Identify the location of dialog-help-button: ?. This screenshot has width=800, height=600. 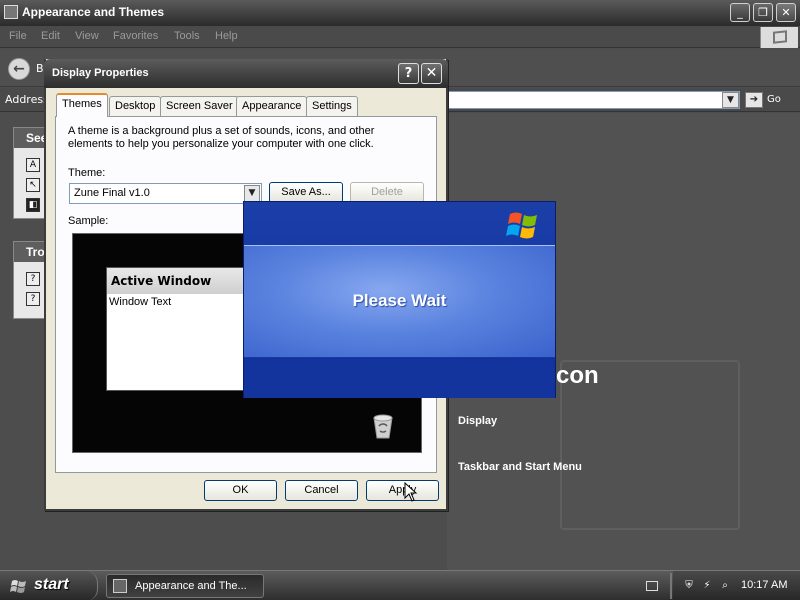
(408, 73).